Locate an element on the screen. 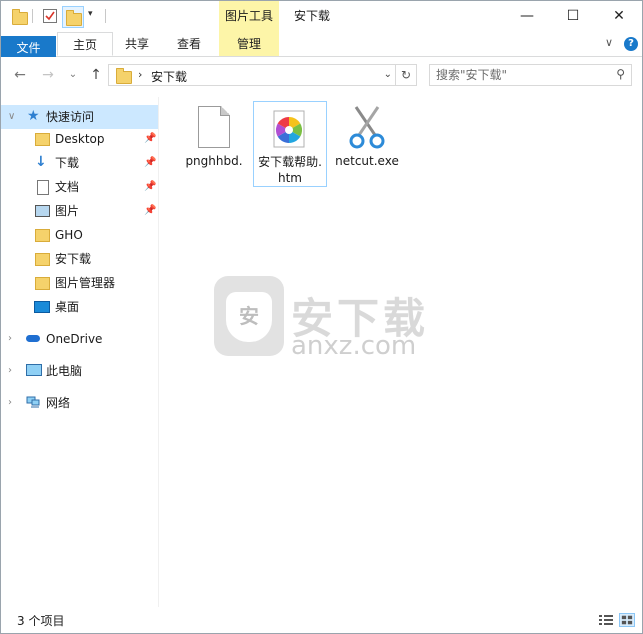  sidebar-item-gho: GHO is located at coordinates (79, 235).